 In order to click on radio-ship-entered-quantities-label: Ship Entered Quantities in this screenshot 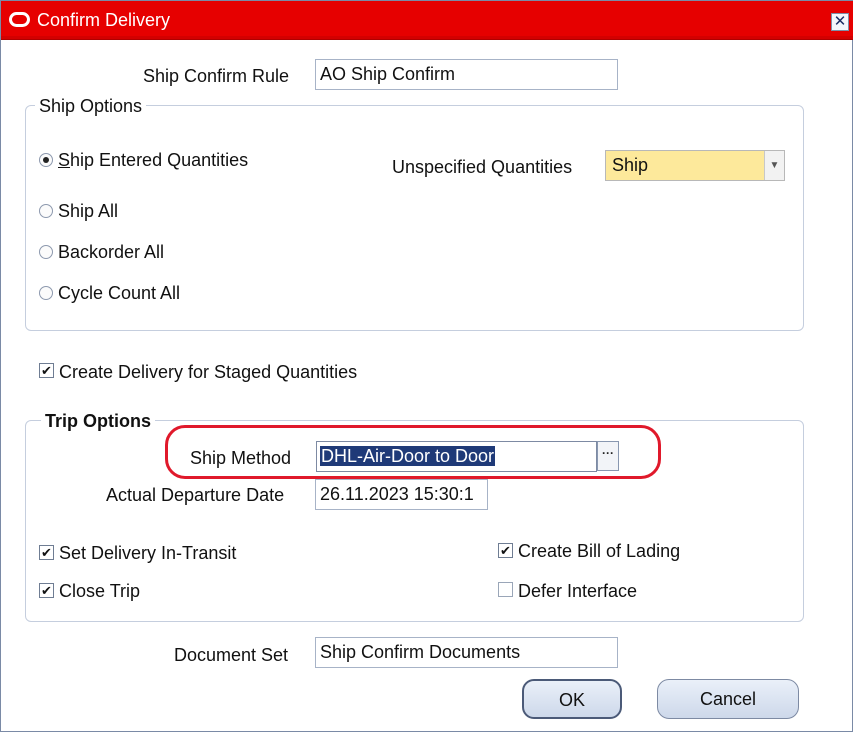, I will do `click(153, 160)`.